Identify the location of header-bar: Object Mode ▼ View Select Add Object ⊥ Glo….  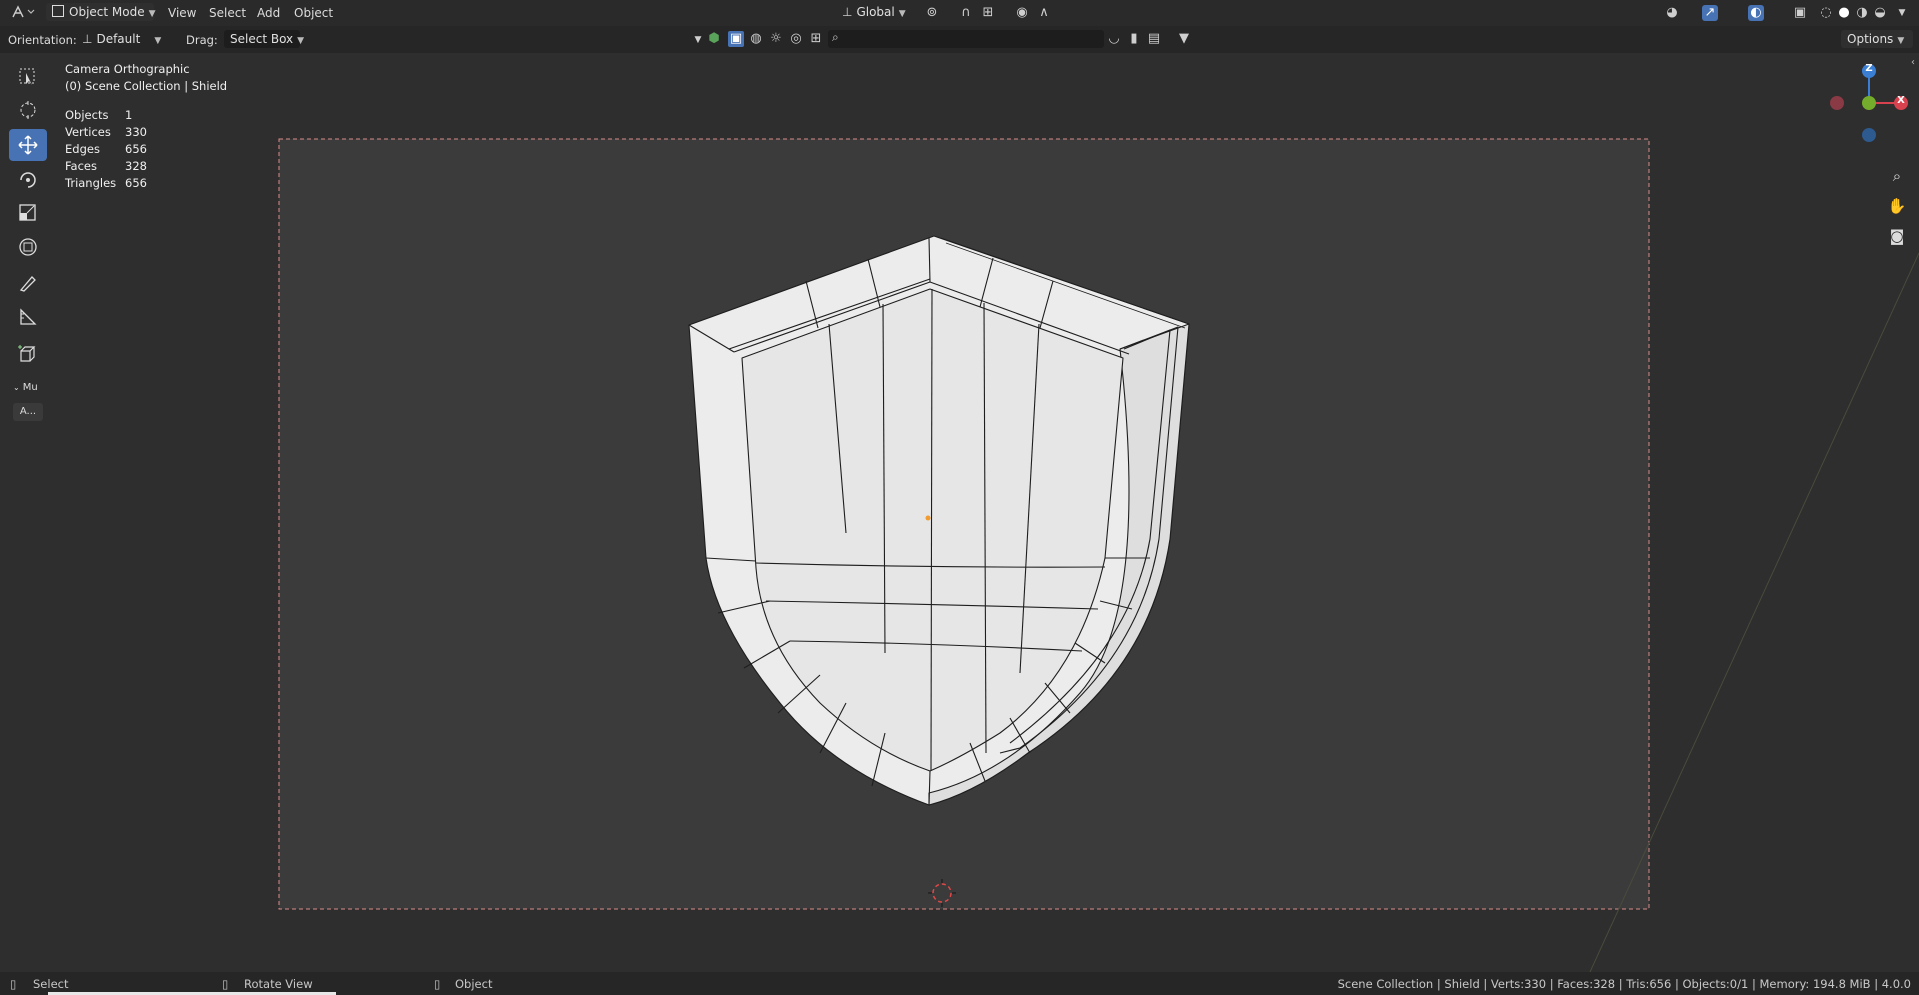
(959, 13).